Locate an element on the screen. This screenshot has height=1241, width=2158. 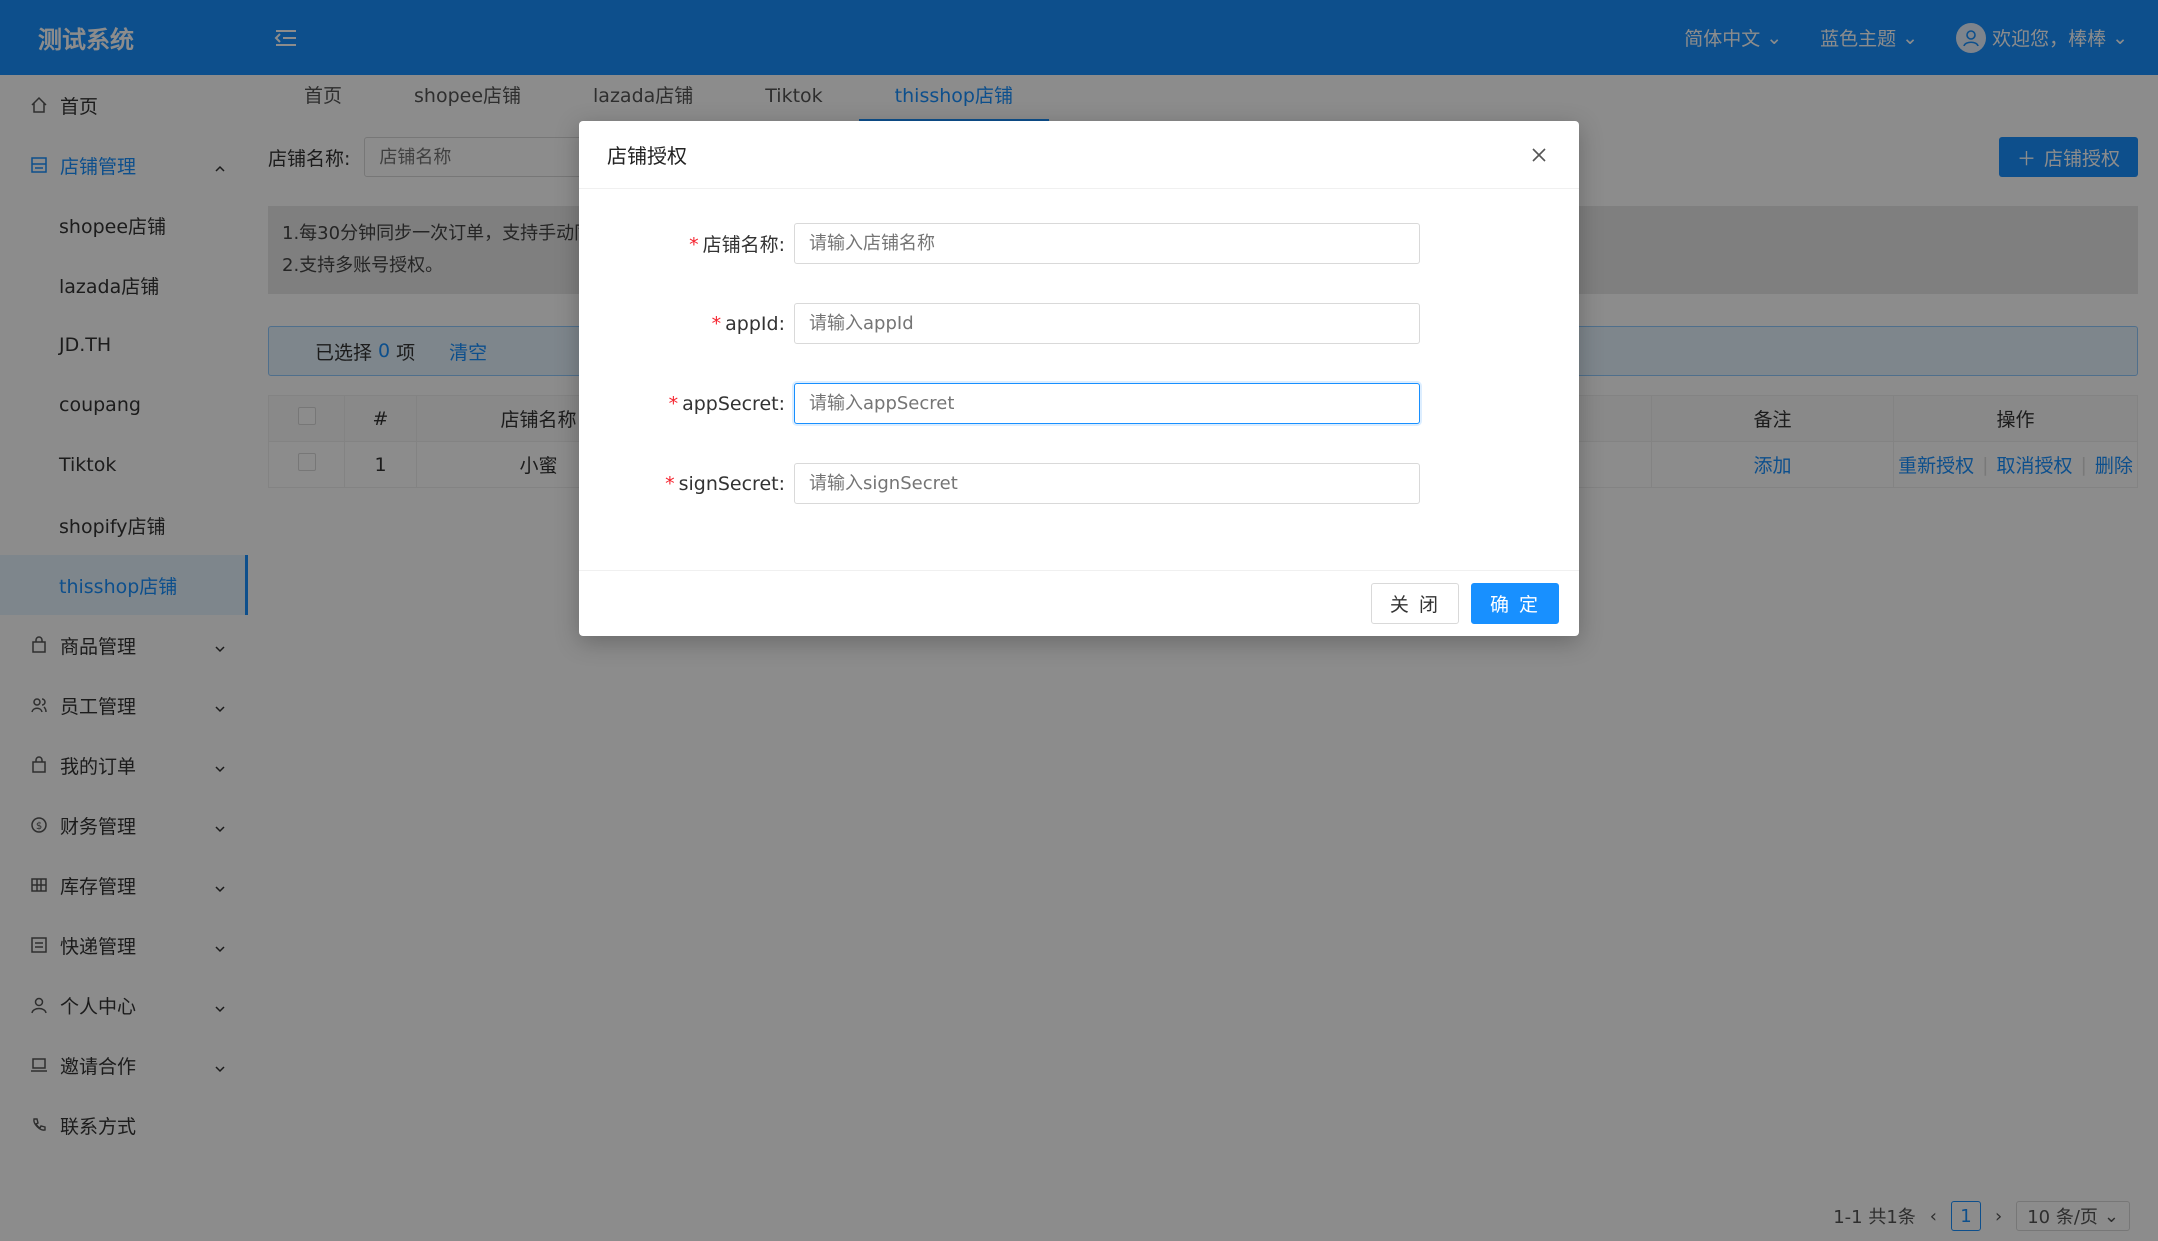
field-label-signsecret: * signSecret: is located at coordinates (725, 483).